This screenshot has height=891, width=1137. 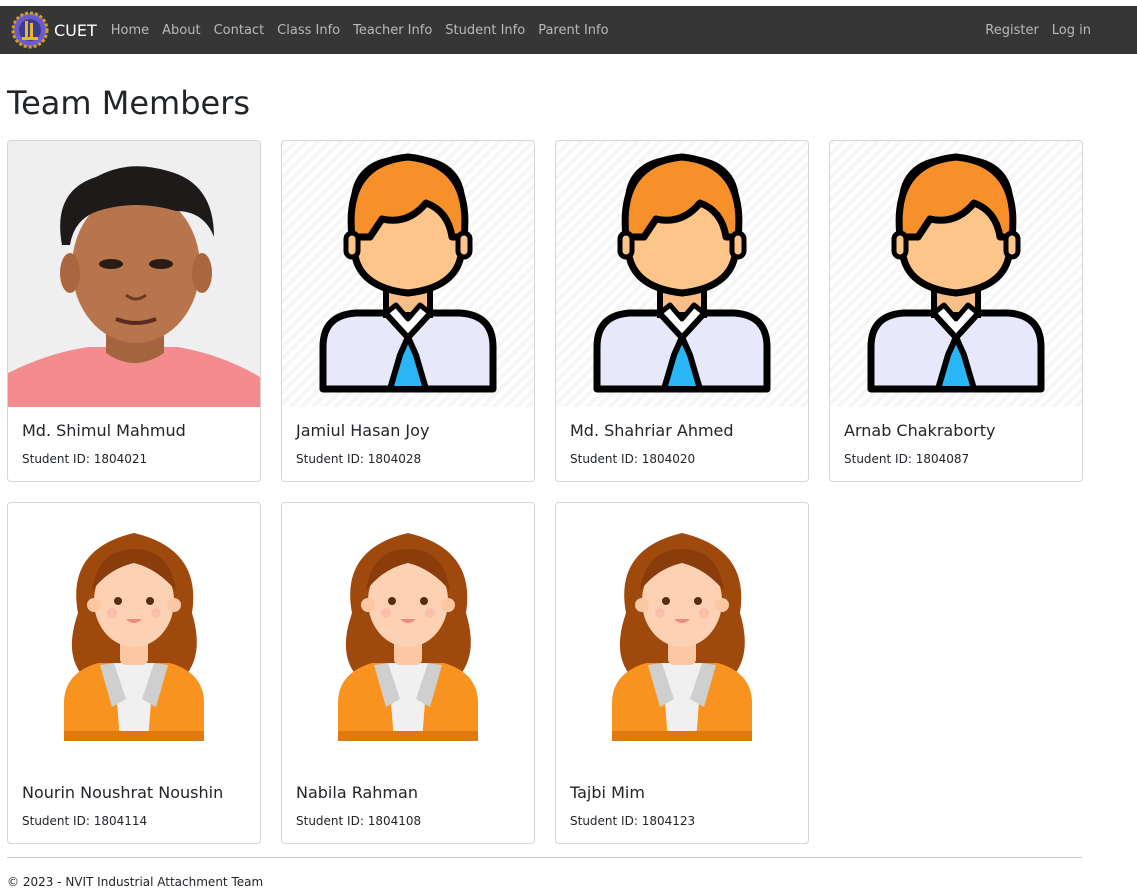 I want to click on member-card: Md. Shahriar Ahmed Student ID: 1804020, so click(x=682, y=311).